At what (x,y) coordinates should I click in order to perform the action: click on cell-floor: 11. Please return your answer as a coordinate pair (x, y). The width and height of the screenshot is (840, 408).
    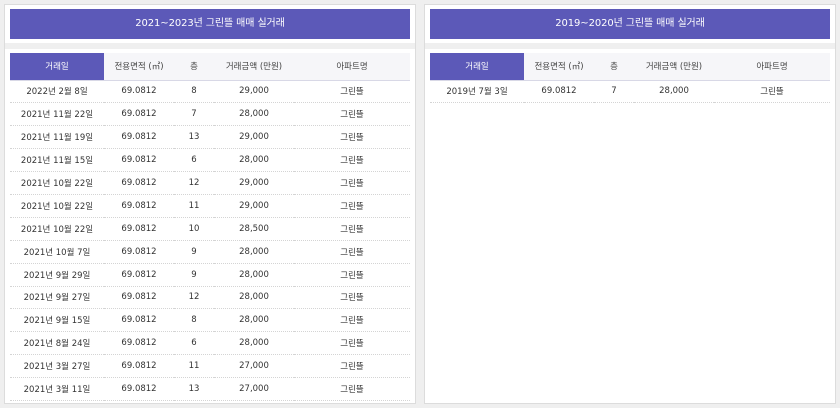
    Looking at the image, I should click on (194, 206).